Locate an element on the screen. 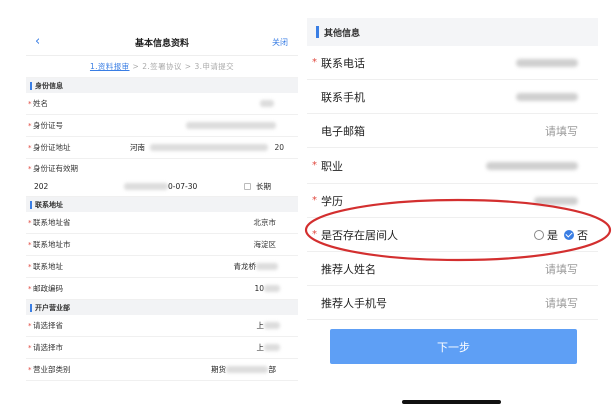  field-mobile: 联系手机 is located at coordinates (452, 97).